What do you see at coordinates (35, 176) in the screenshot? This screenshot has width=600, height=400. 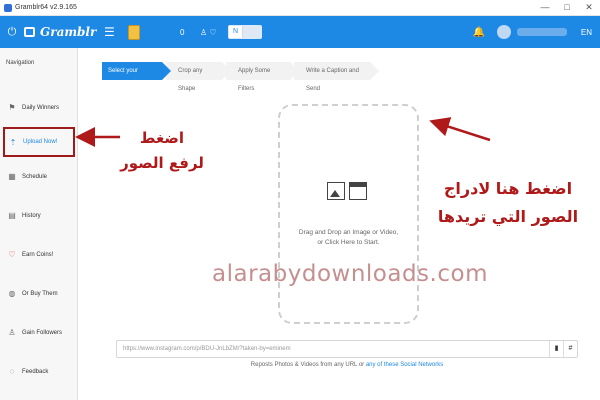 I see `sidebar-item-label: Schedule` at bounding box center [35, 176].